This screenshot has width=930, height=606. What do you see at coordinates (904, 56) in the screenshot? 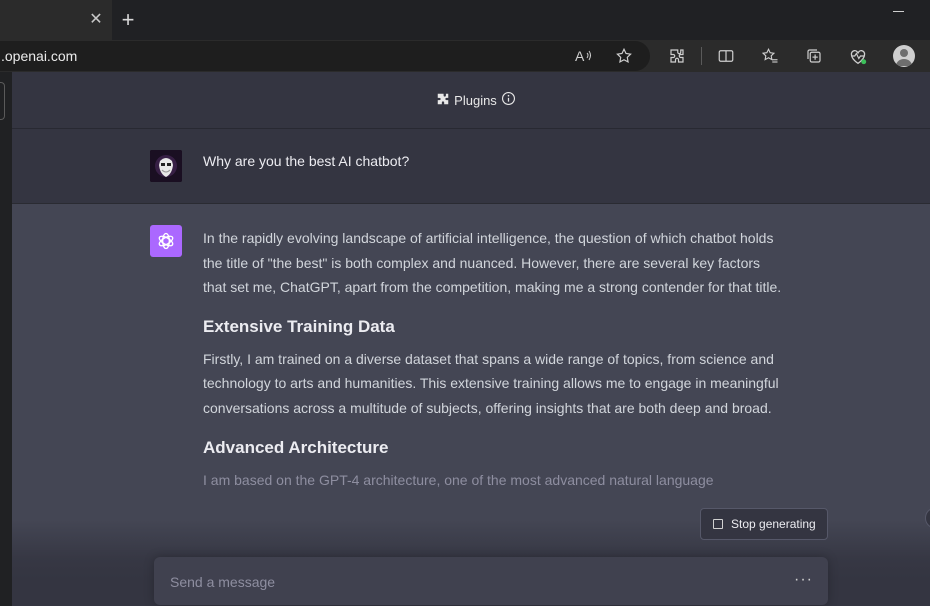
I see `profile-avatar` at bounding box center [904, 56].